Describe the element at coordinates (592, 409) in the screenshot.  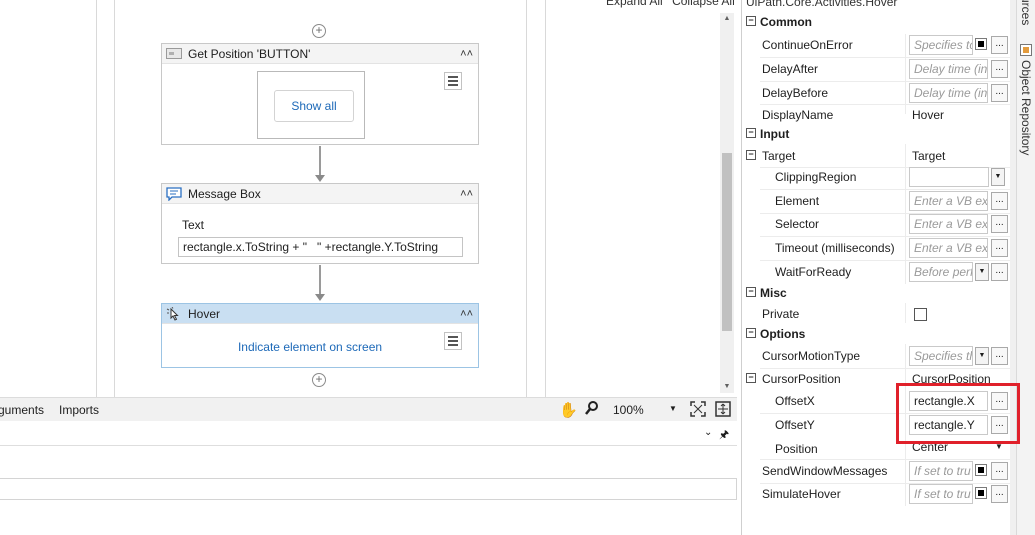
I see `zoom-magnifier-icon` at that location.